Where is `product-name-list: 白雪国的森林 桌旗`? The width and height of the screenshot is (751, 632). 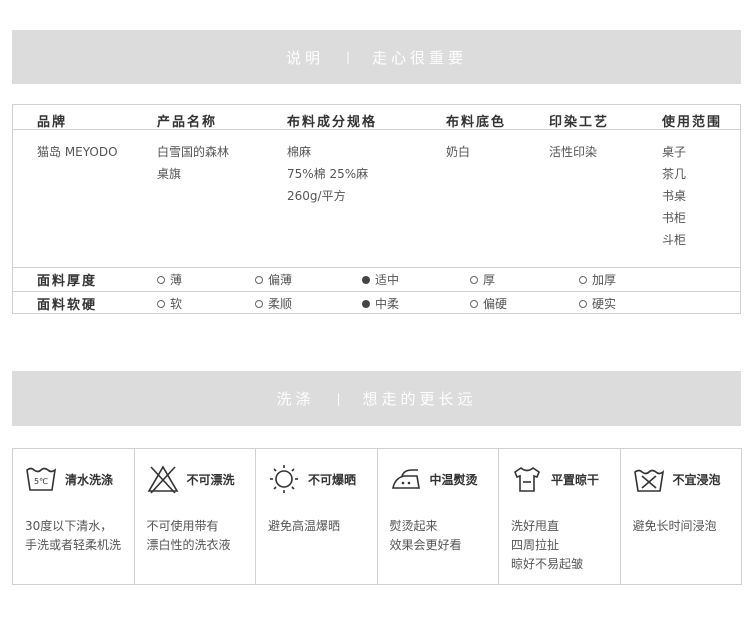 product-name-list: 白雪国的森林 桌旗 is located at coordinates (193, 163).